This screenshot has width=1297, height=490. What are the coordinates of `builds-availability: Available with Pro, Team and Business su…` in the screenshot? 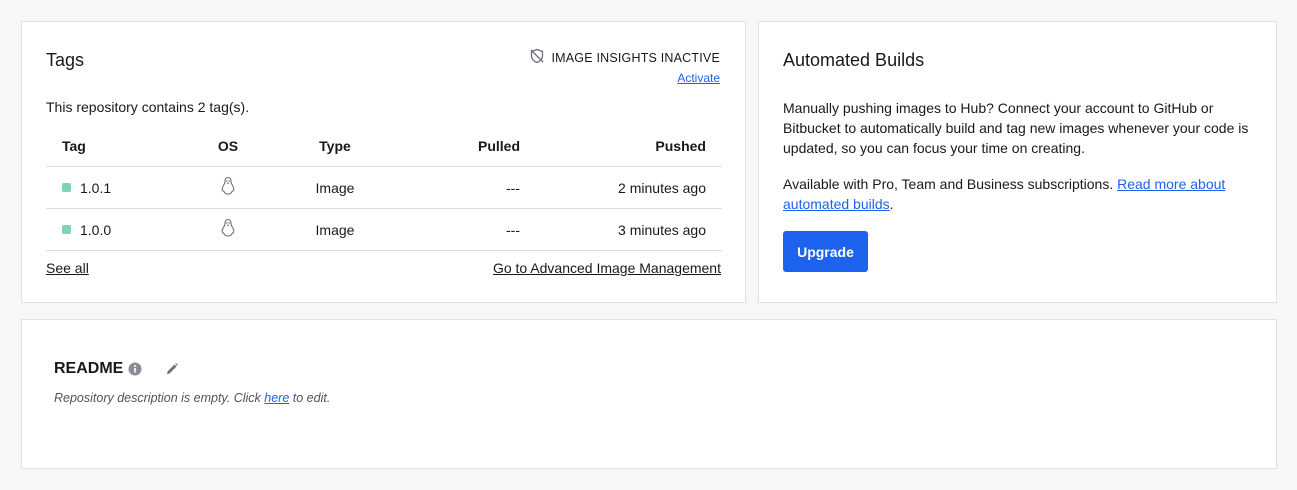 It's located at (1018, 194).